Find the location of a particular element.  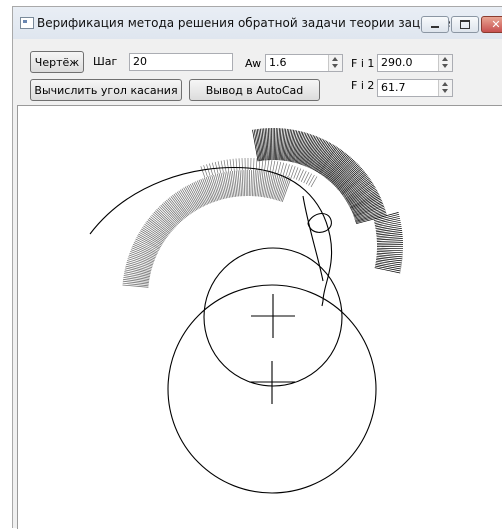

fi2-stepper: 61.7 is located at coordinates (415, 88).